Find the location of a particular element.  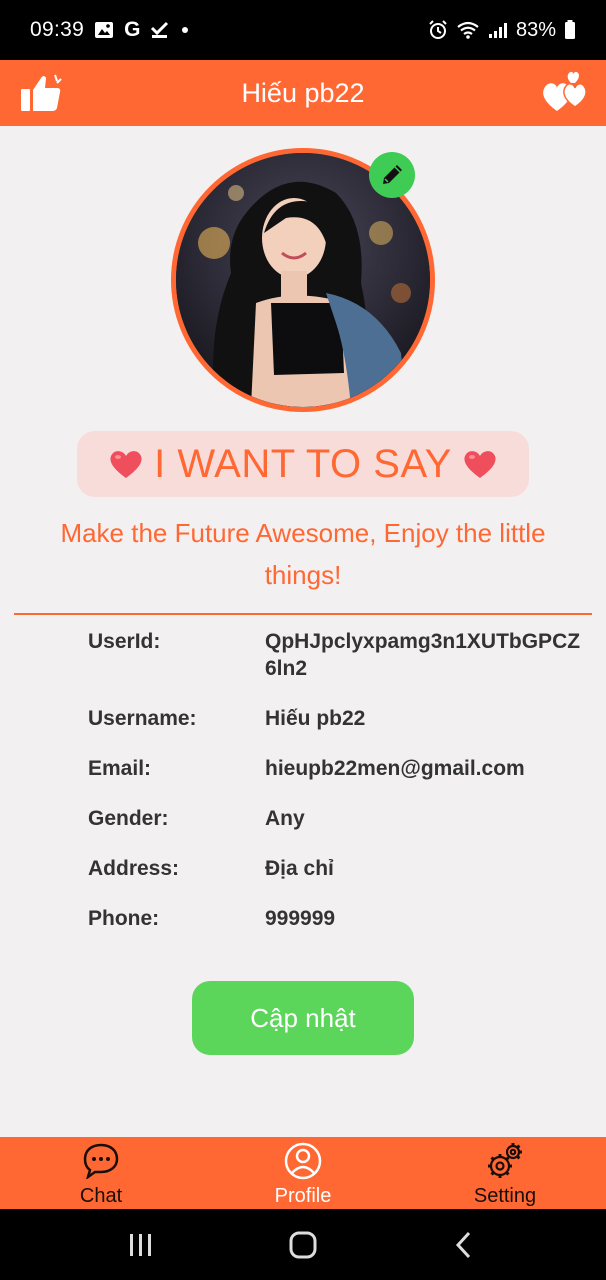

profile-icon is located at coordinates (303, 1161).